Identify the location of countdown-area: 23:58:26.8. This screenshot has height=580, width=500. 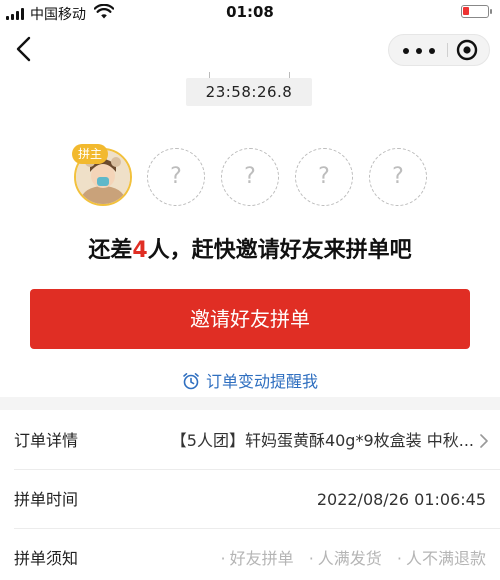
(250, 90).